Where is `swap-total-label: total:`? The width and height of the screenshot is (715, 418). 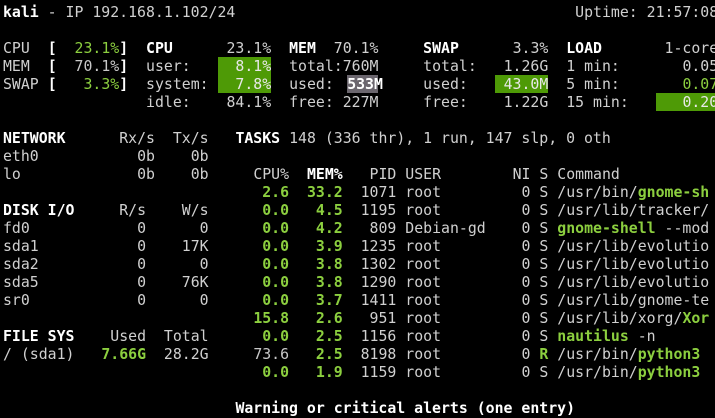 swap-total-label: total: is located at coordinates (450, 66).